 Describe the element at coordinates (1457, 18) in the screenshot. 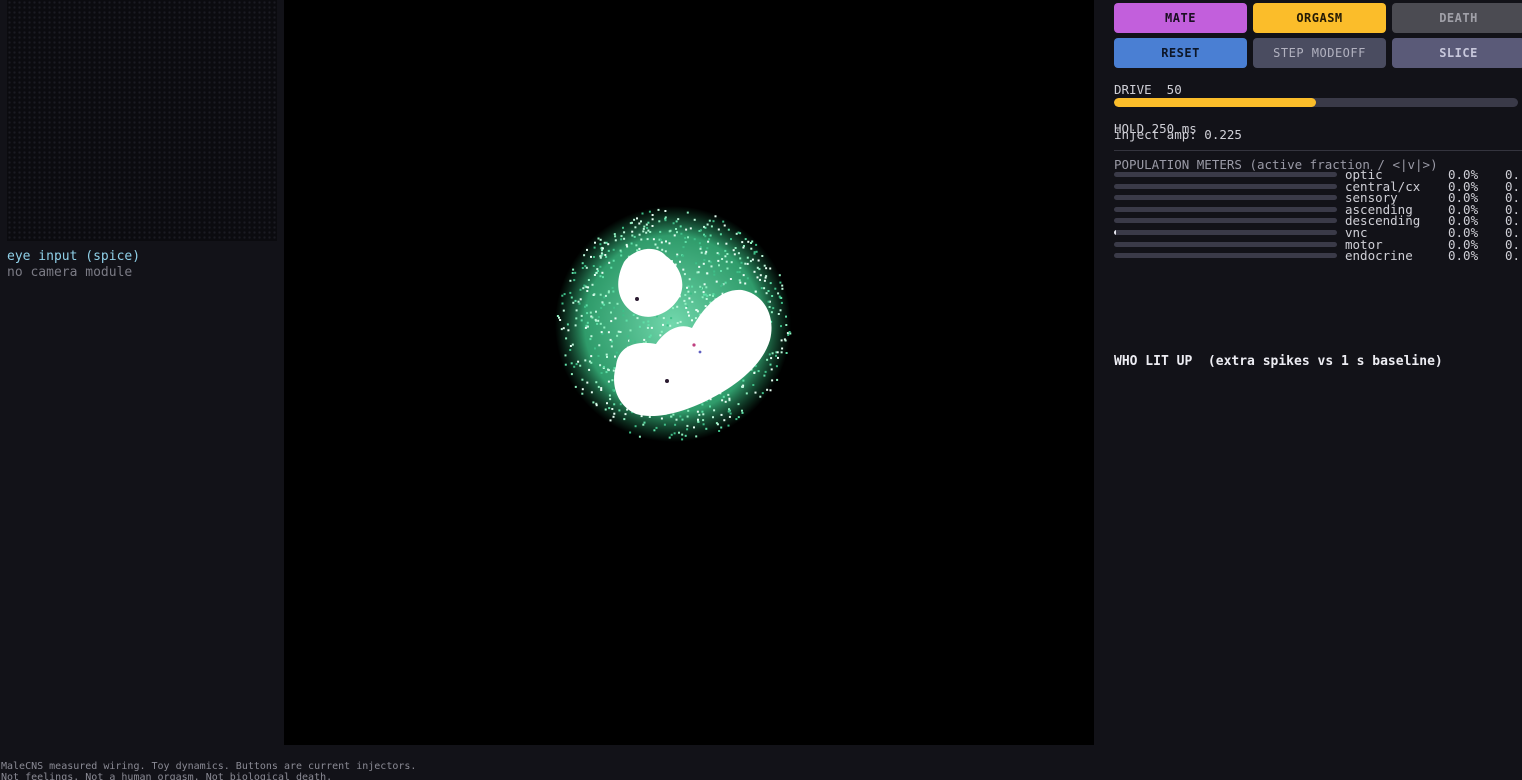

I see `death-button: DEATH` at that location.